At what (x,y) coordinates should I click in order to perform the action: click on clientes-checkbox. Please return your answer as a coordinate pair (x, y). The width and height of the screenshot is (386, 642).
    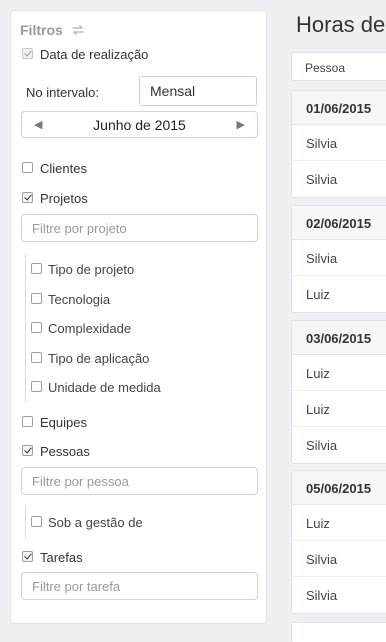
    Looking at the image, I should click on (27, 167).